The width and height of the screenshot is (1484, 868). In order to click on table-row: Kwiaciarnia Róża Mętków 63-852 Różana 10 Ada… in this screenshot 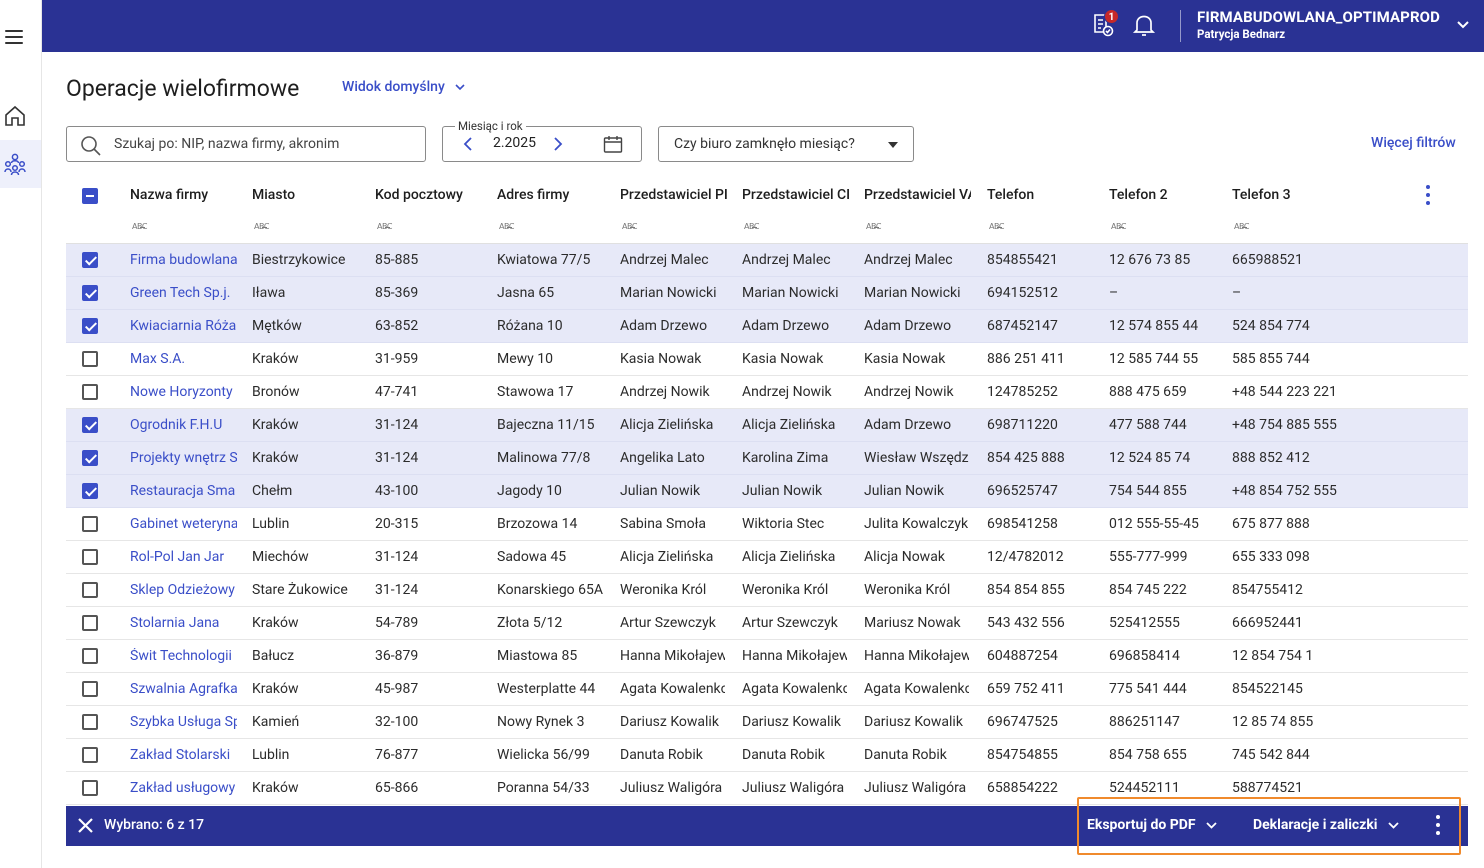, I will do `click(767, 326)`.